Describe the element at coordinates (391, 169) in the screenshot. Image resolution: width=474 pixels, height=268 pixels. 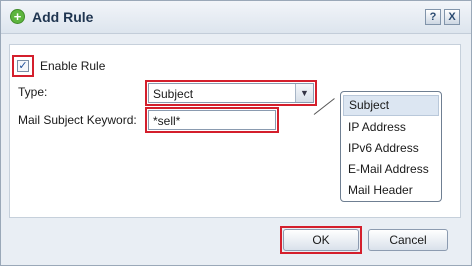
I see `dropdown-option-email-address: E-Mail Address` at that location.